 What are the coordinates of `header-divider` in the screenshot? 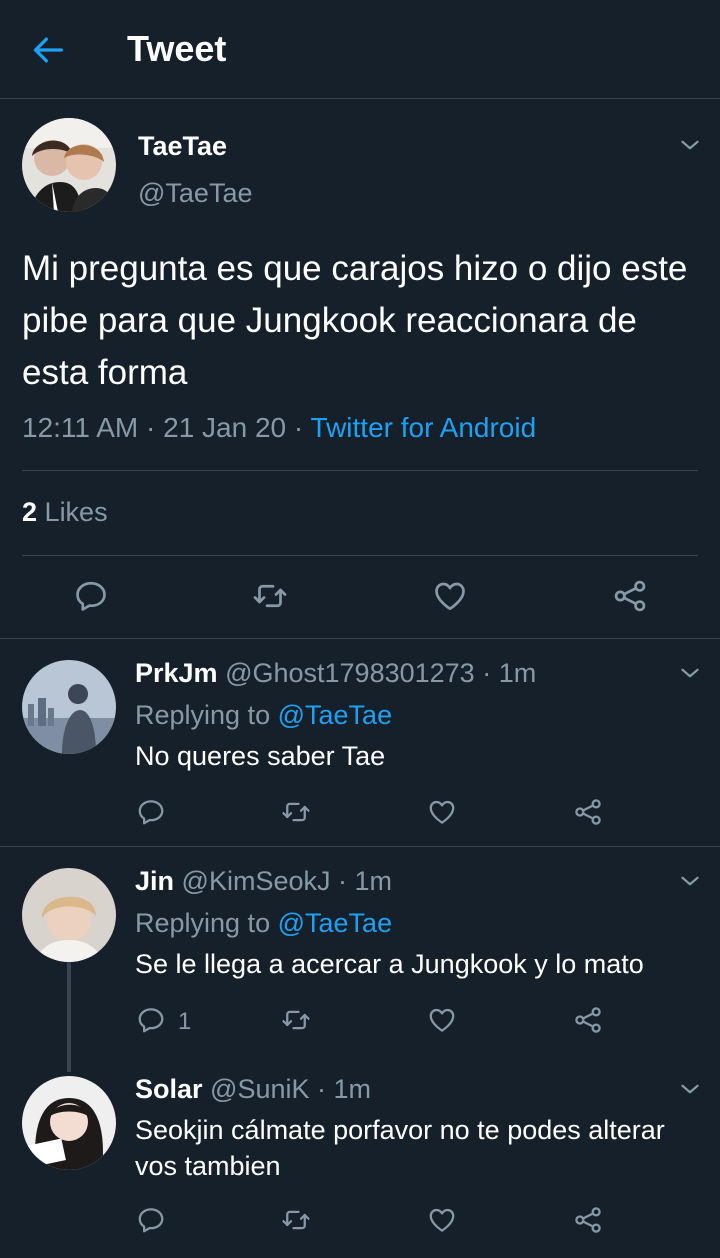 It's located at (360, 98).